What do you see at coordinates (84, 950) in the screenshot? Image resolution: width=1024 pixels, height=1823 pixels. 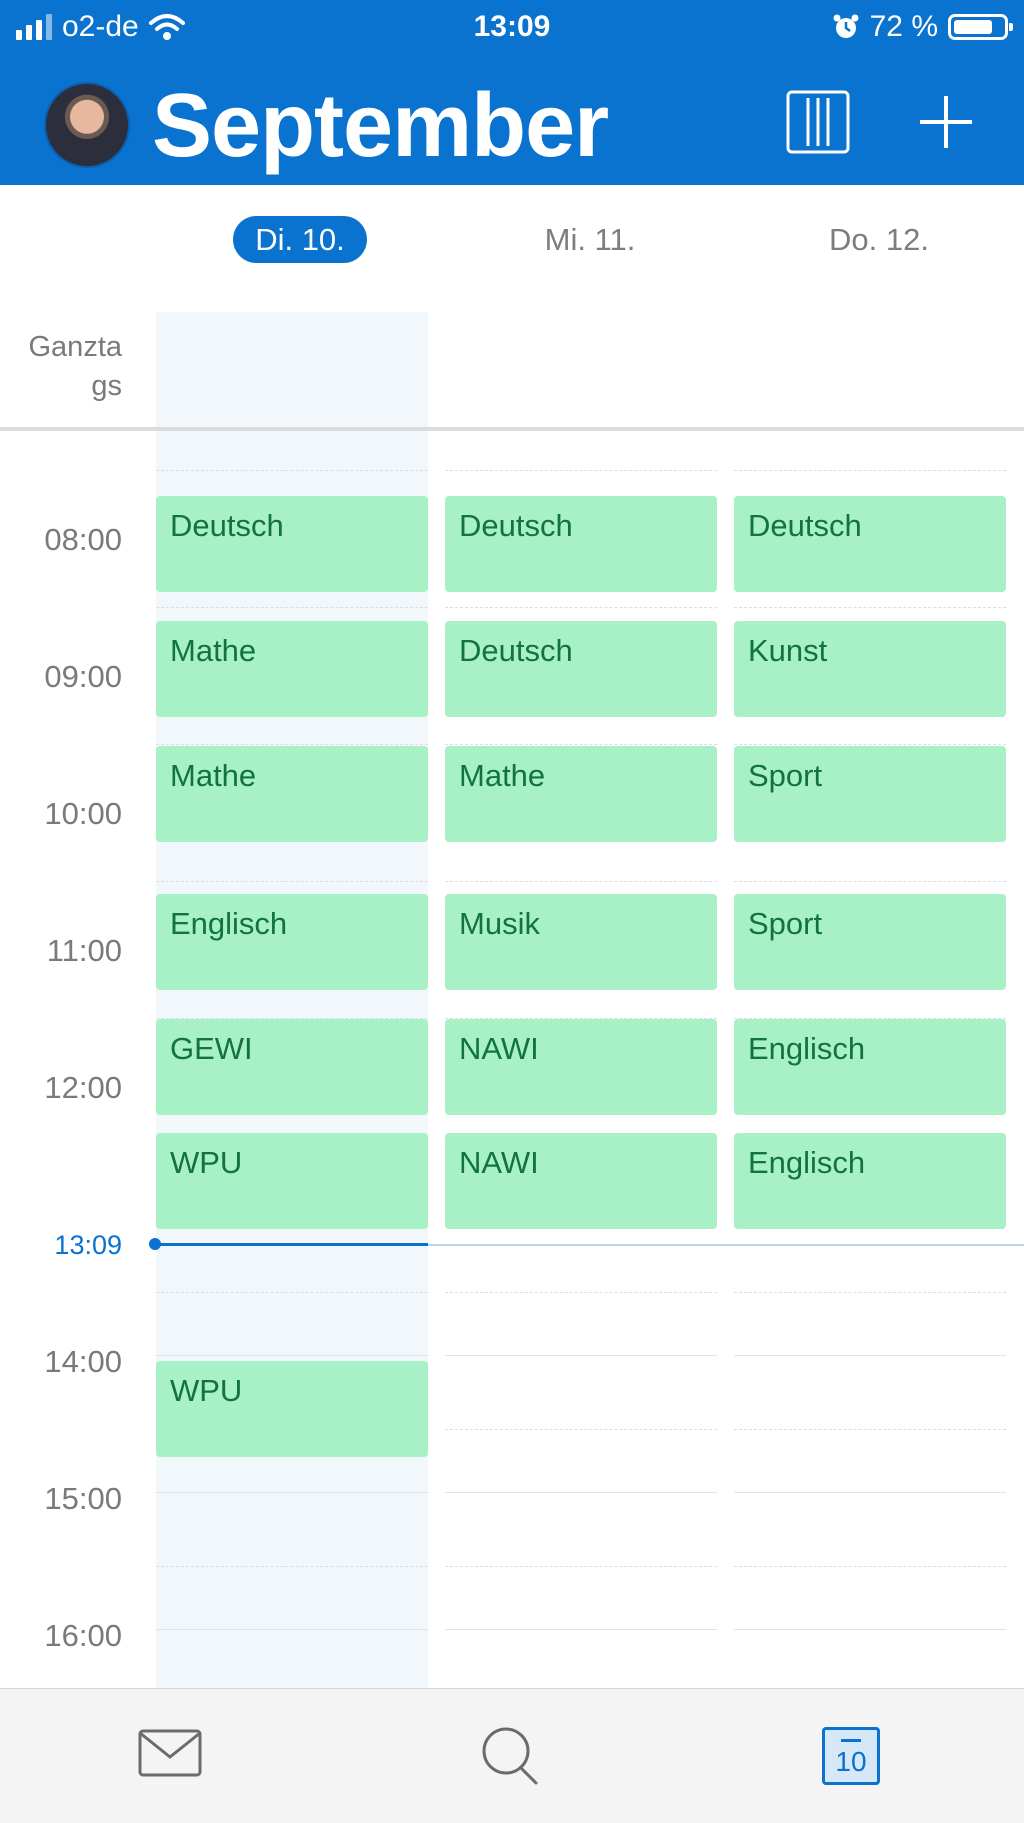 I see `hour-label: 11:00` at bounding box center [84, 950].